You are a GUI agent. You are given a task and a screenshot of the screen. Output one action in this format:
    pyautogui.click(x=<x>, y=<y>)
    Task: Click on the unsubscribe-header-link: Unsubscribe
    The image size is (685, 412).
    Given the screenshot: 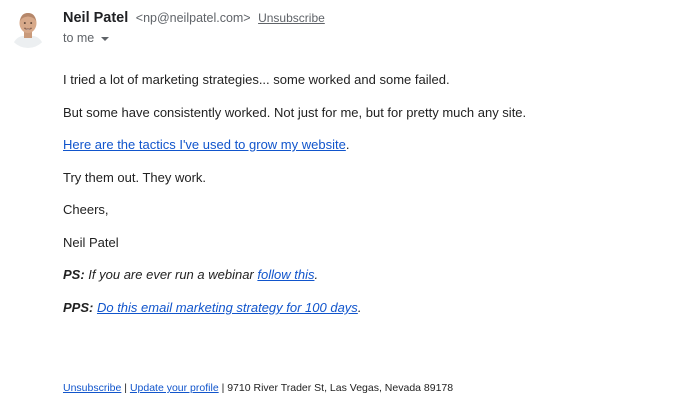 What is the action you would take?
    pyautogui.click(x=291, y=18)
    